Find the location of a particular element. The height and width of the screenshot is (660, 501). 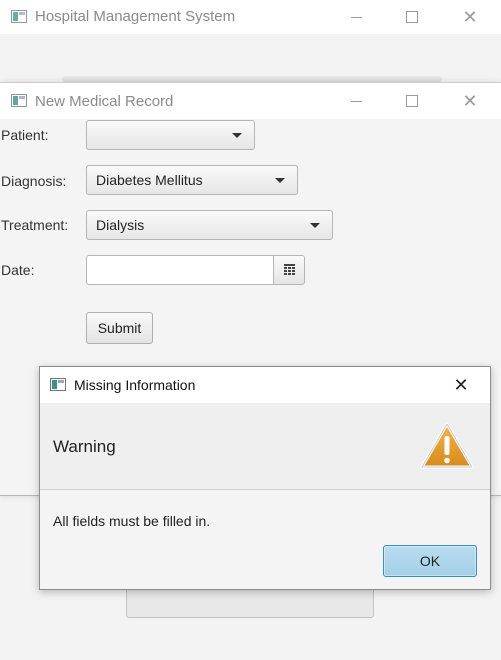

patient-combobox is located at coordinates (170, 135).